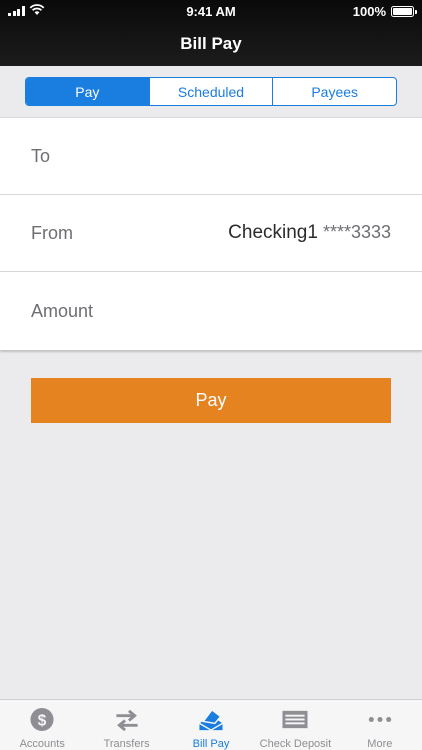  Describe the element at coordinates (87, 91) in the screenshot. I see `segment-pay: Pay` at that location.